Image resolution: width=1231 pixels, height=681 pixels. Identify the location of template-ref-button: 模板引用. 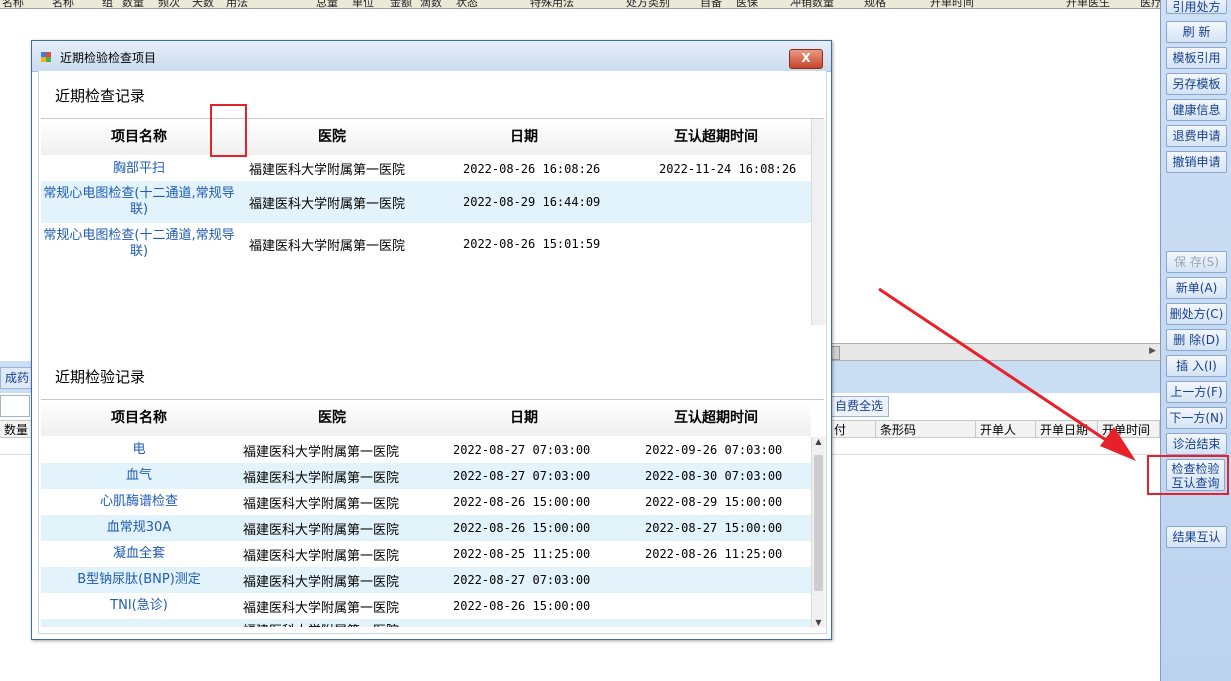
(1196, 58).